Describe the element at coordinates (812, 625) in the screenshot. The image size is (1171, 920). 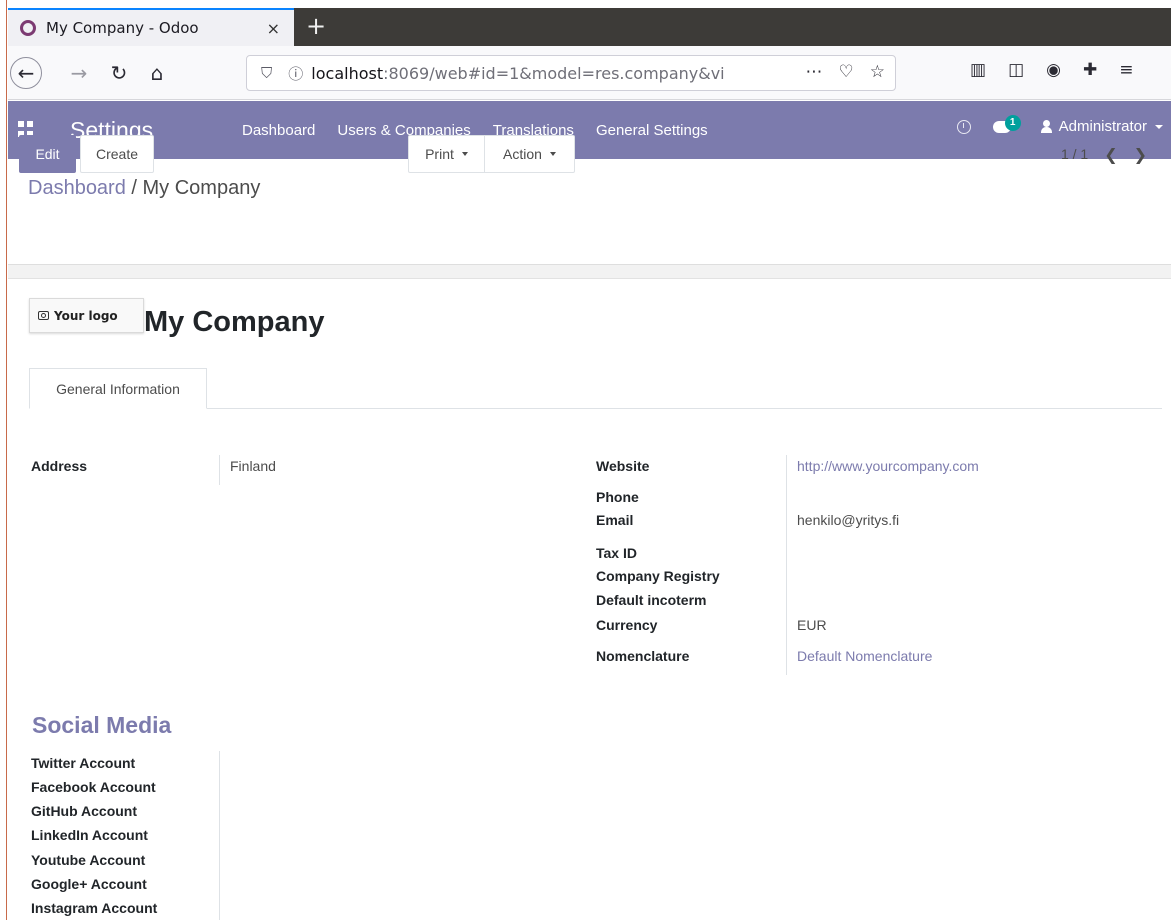
I see `currency-value: EUR` at that location.